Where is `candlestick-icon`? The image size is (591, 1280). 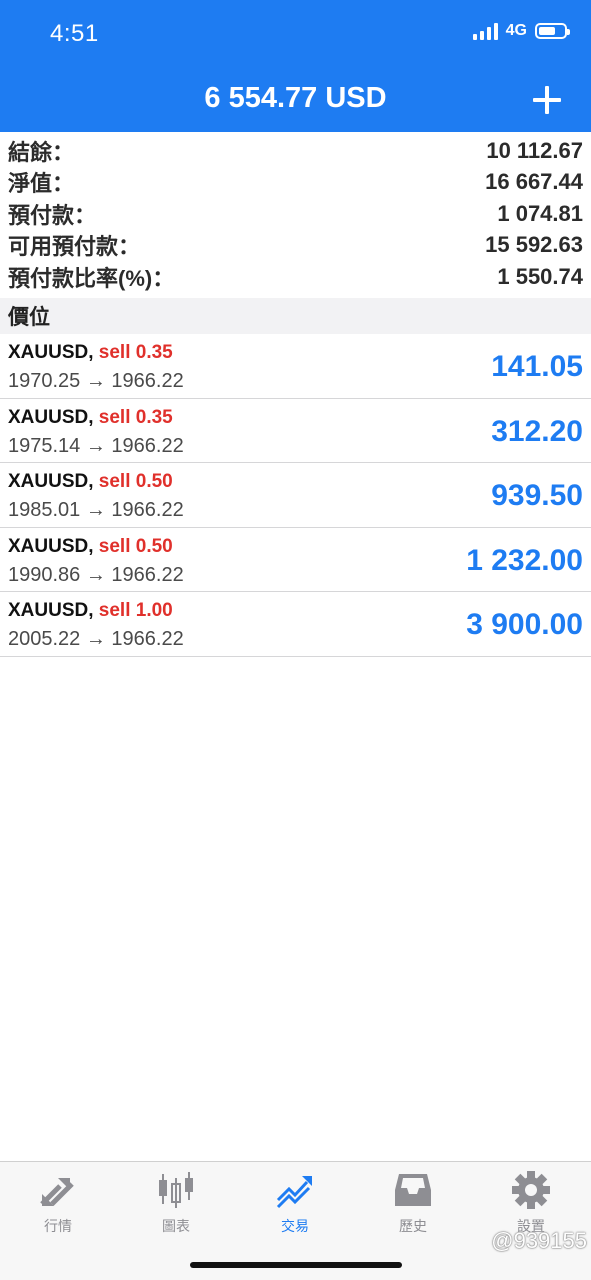
candlestick-icon is located at coordinates (176, 1190).